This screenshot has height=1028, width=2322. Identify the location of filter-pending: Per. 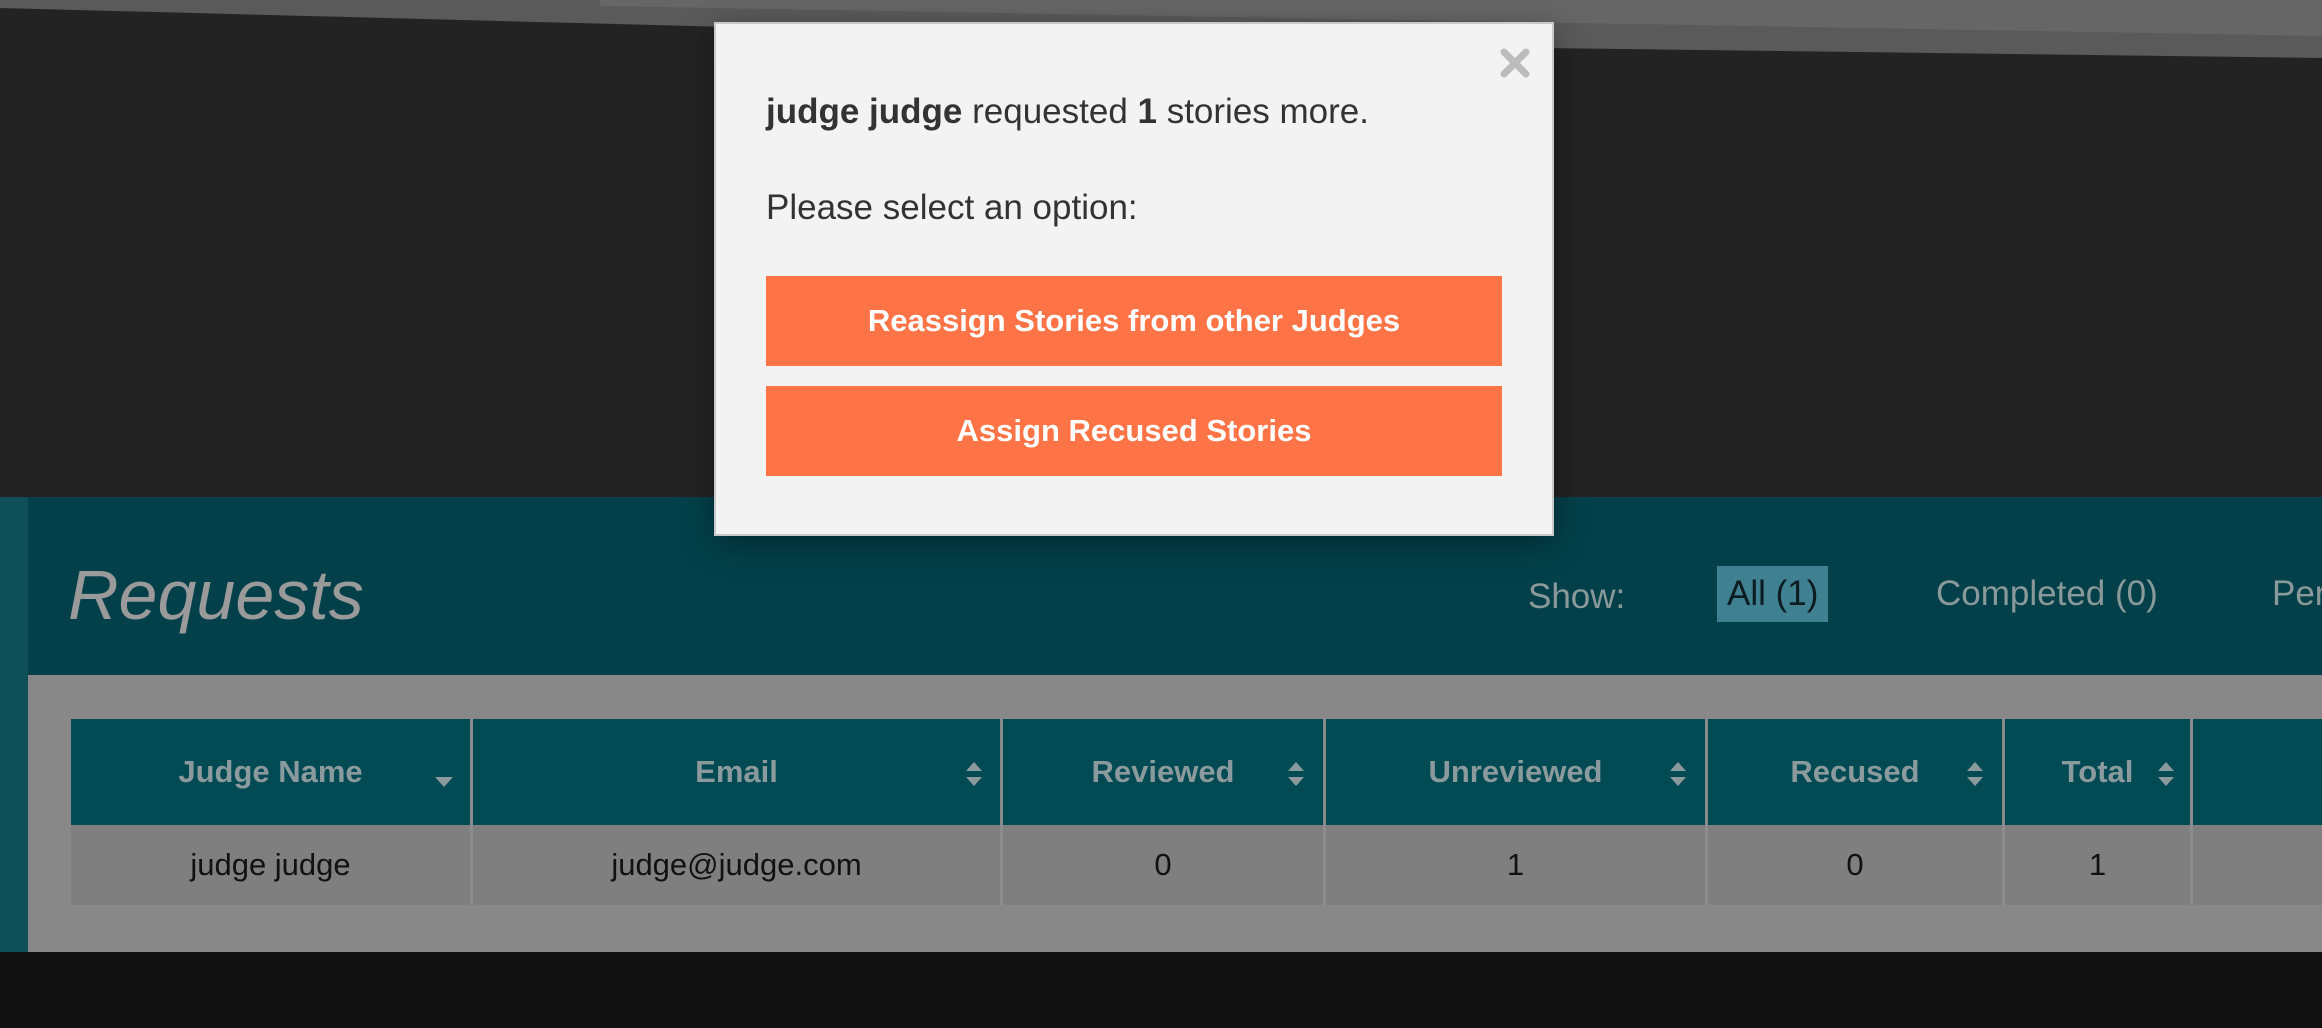
(2292, 594).